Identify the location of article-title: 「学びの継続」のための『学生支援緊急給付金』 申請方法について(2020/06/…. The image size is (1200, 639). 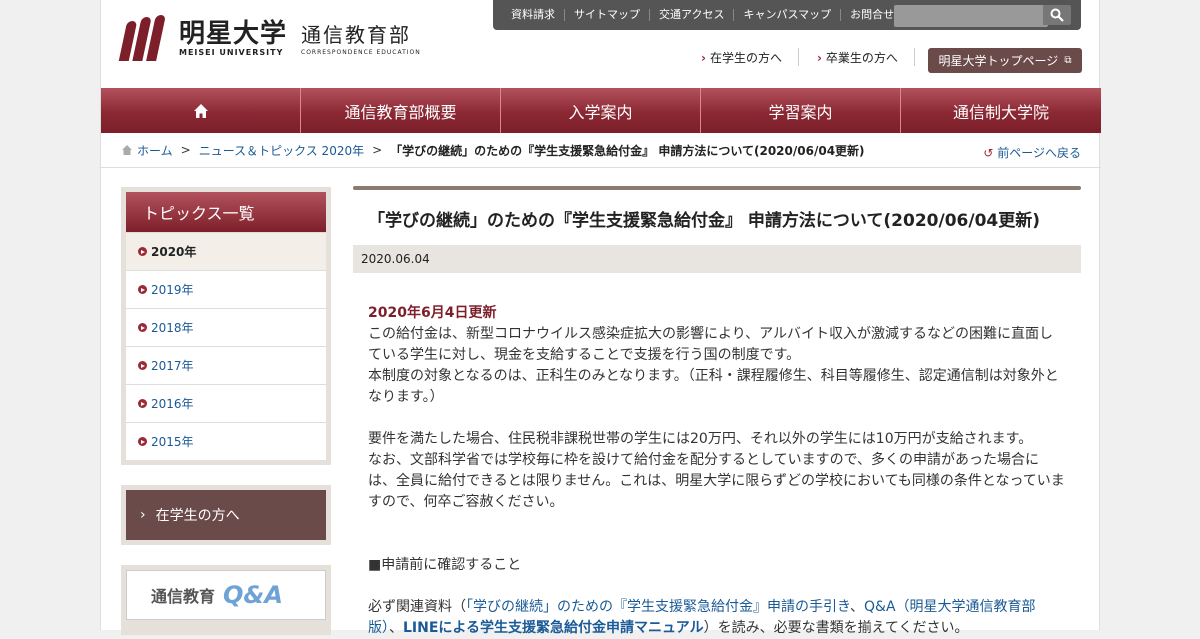
(704, 221).